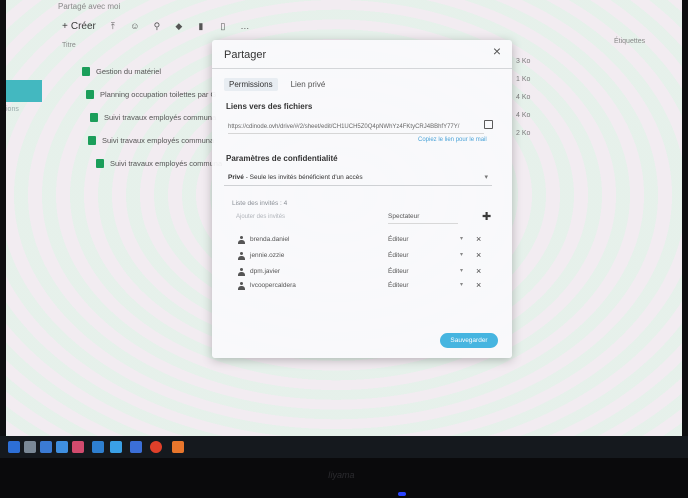 This screenshot has width=688, height=498. What do you see at coordinates (178, 447) in the screenshot?
I see `brave-icon` at bounding box center [178, 447].